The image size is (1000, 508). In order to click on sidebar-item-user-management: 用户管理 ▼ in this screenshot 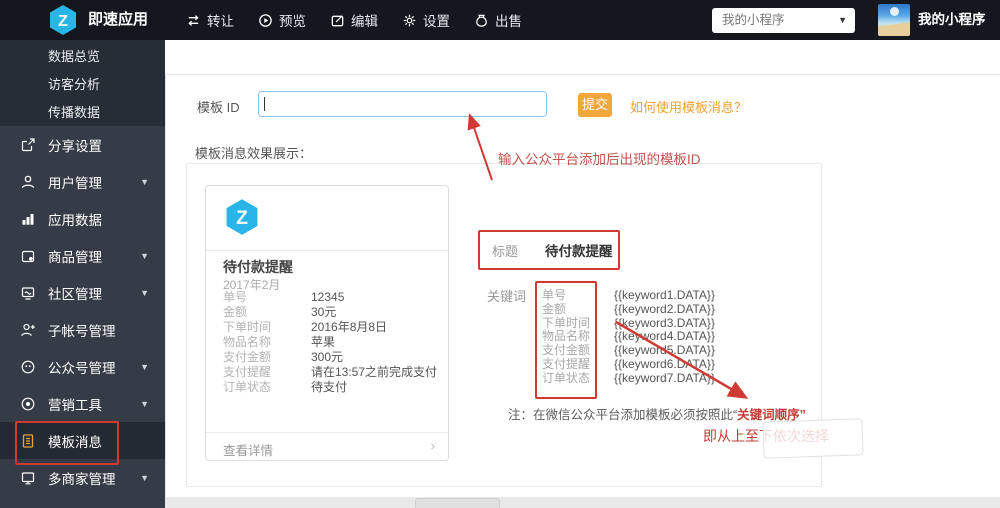, I will do `click(82, 181)`.